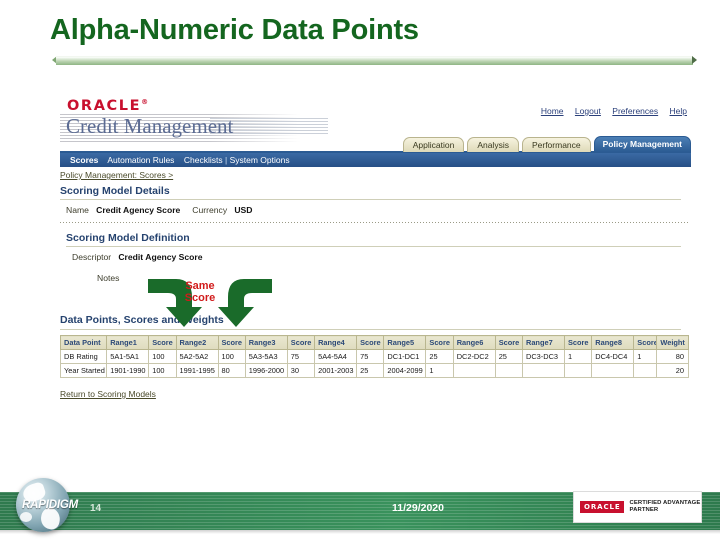  Describe the element at coordinates (243, 210) in the screenshot. I see `model-currency-value: USD` at that location.